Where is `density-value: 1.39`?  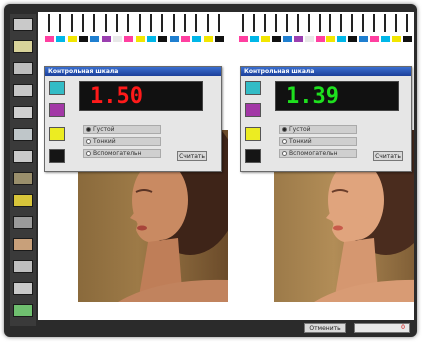 density-value: 1.39 is located at coordinates (312, 96).